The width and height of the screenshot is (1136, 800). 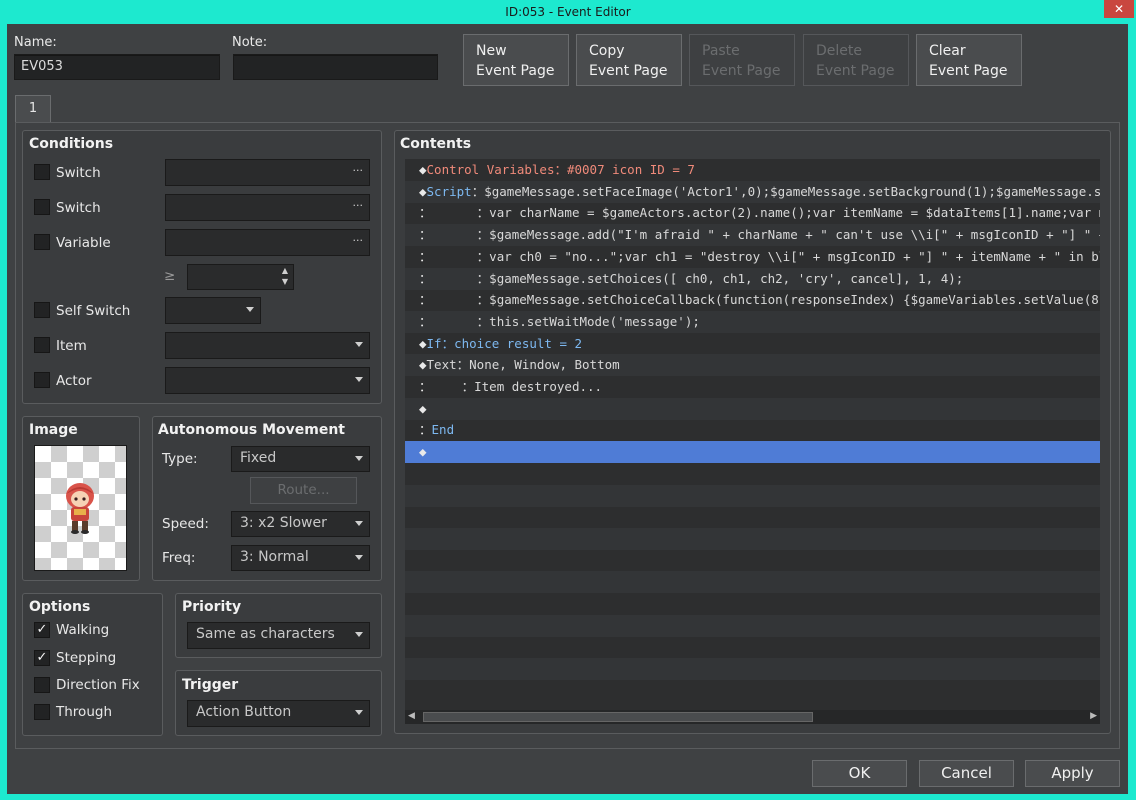 What do you see at coordinates (42, 172) in the screenshot?
I see `condition-switch1-checkbox` at bounding box center [42, 172].